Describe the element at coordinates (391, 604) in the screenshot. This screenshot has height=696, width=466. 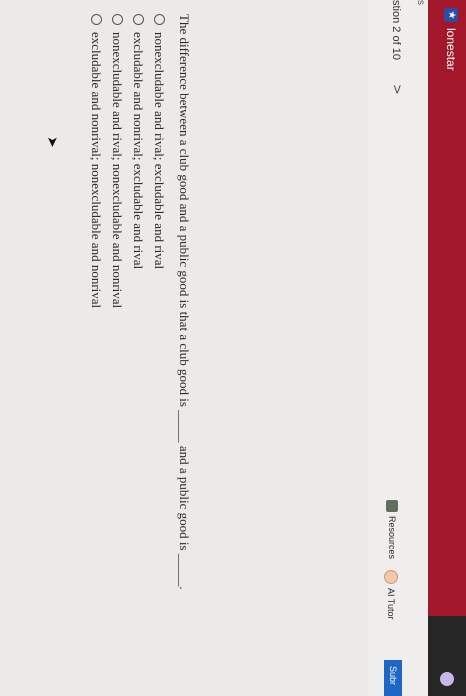
I see `ai-tutor-label: AI Tutor` at that location.